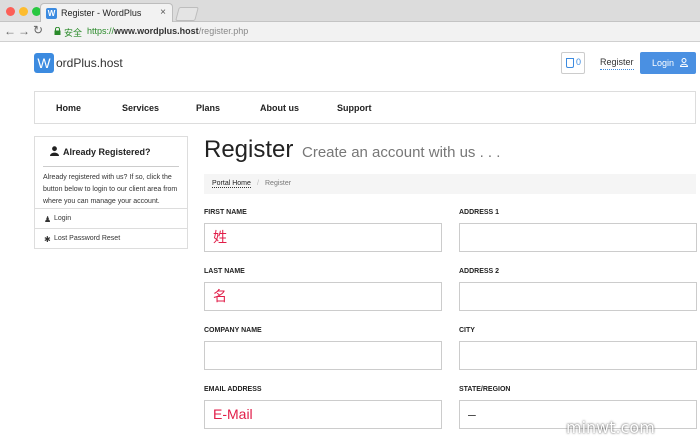  Describe the element at coordinates (610, 427) in the screenshot. I see `watermark: minwt.com` at that location.